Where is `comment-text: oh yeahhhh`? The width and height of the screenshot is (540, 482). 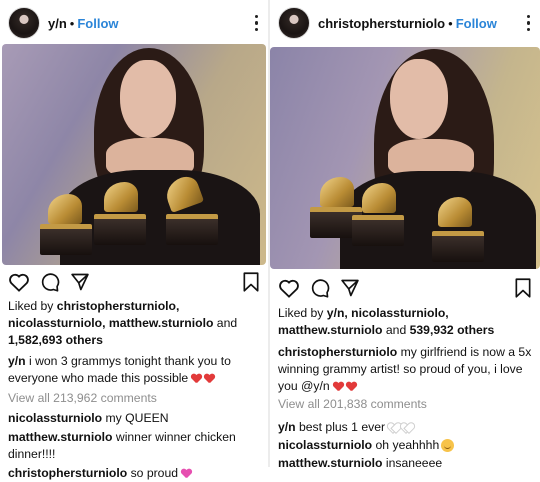
comment-text: oh yeahhhh is located at coordinates (407, 445).